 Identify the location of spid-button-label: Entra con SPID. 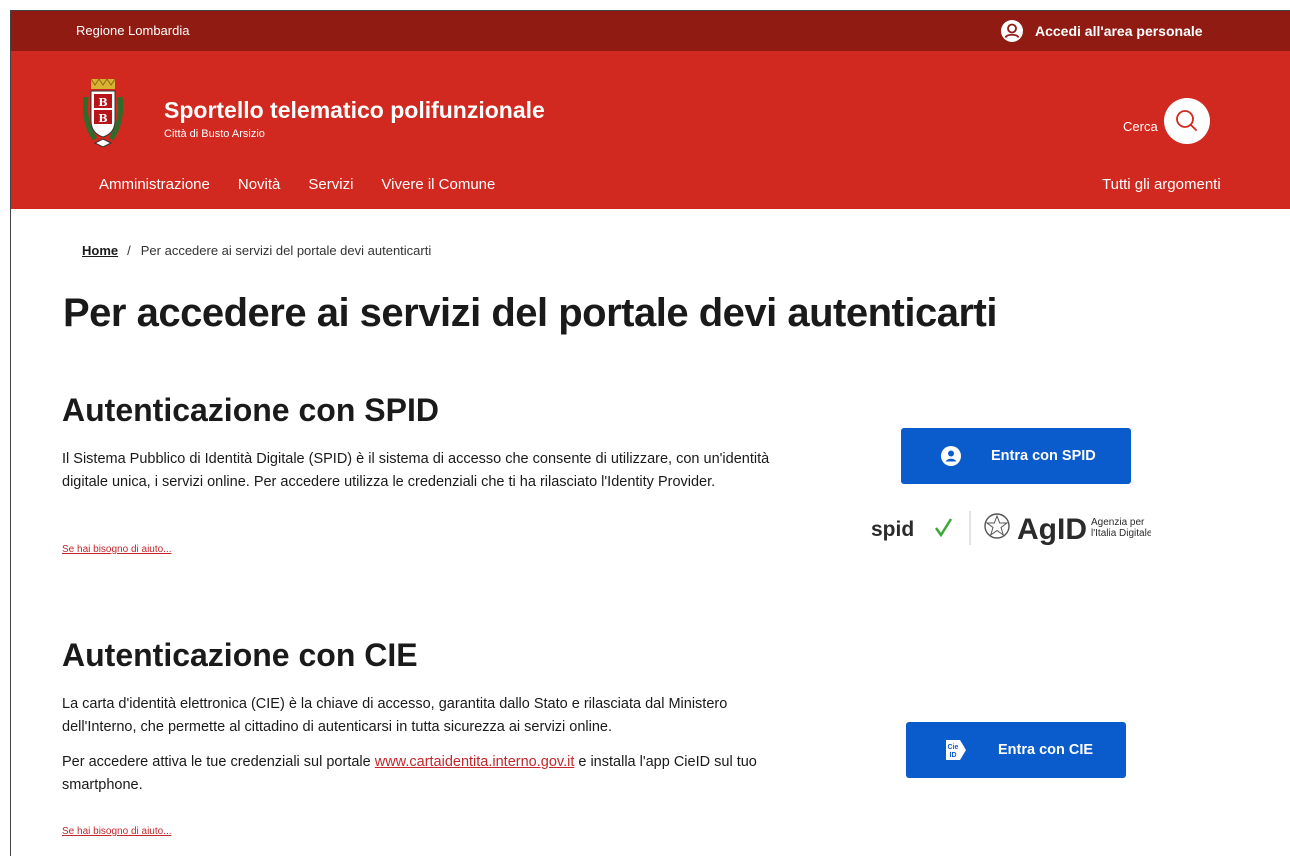
(1043, 456).